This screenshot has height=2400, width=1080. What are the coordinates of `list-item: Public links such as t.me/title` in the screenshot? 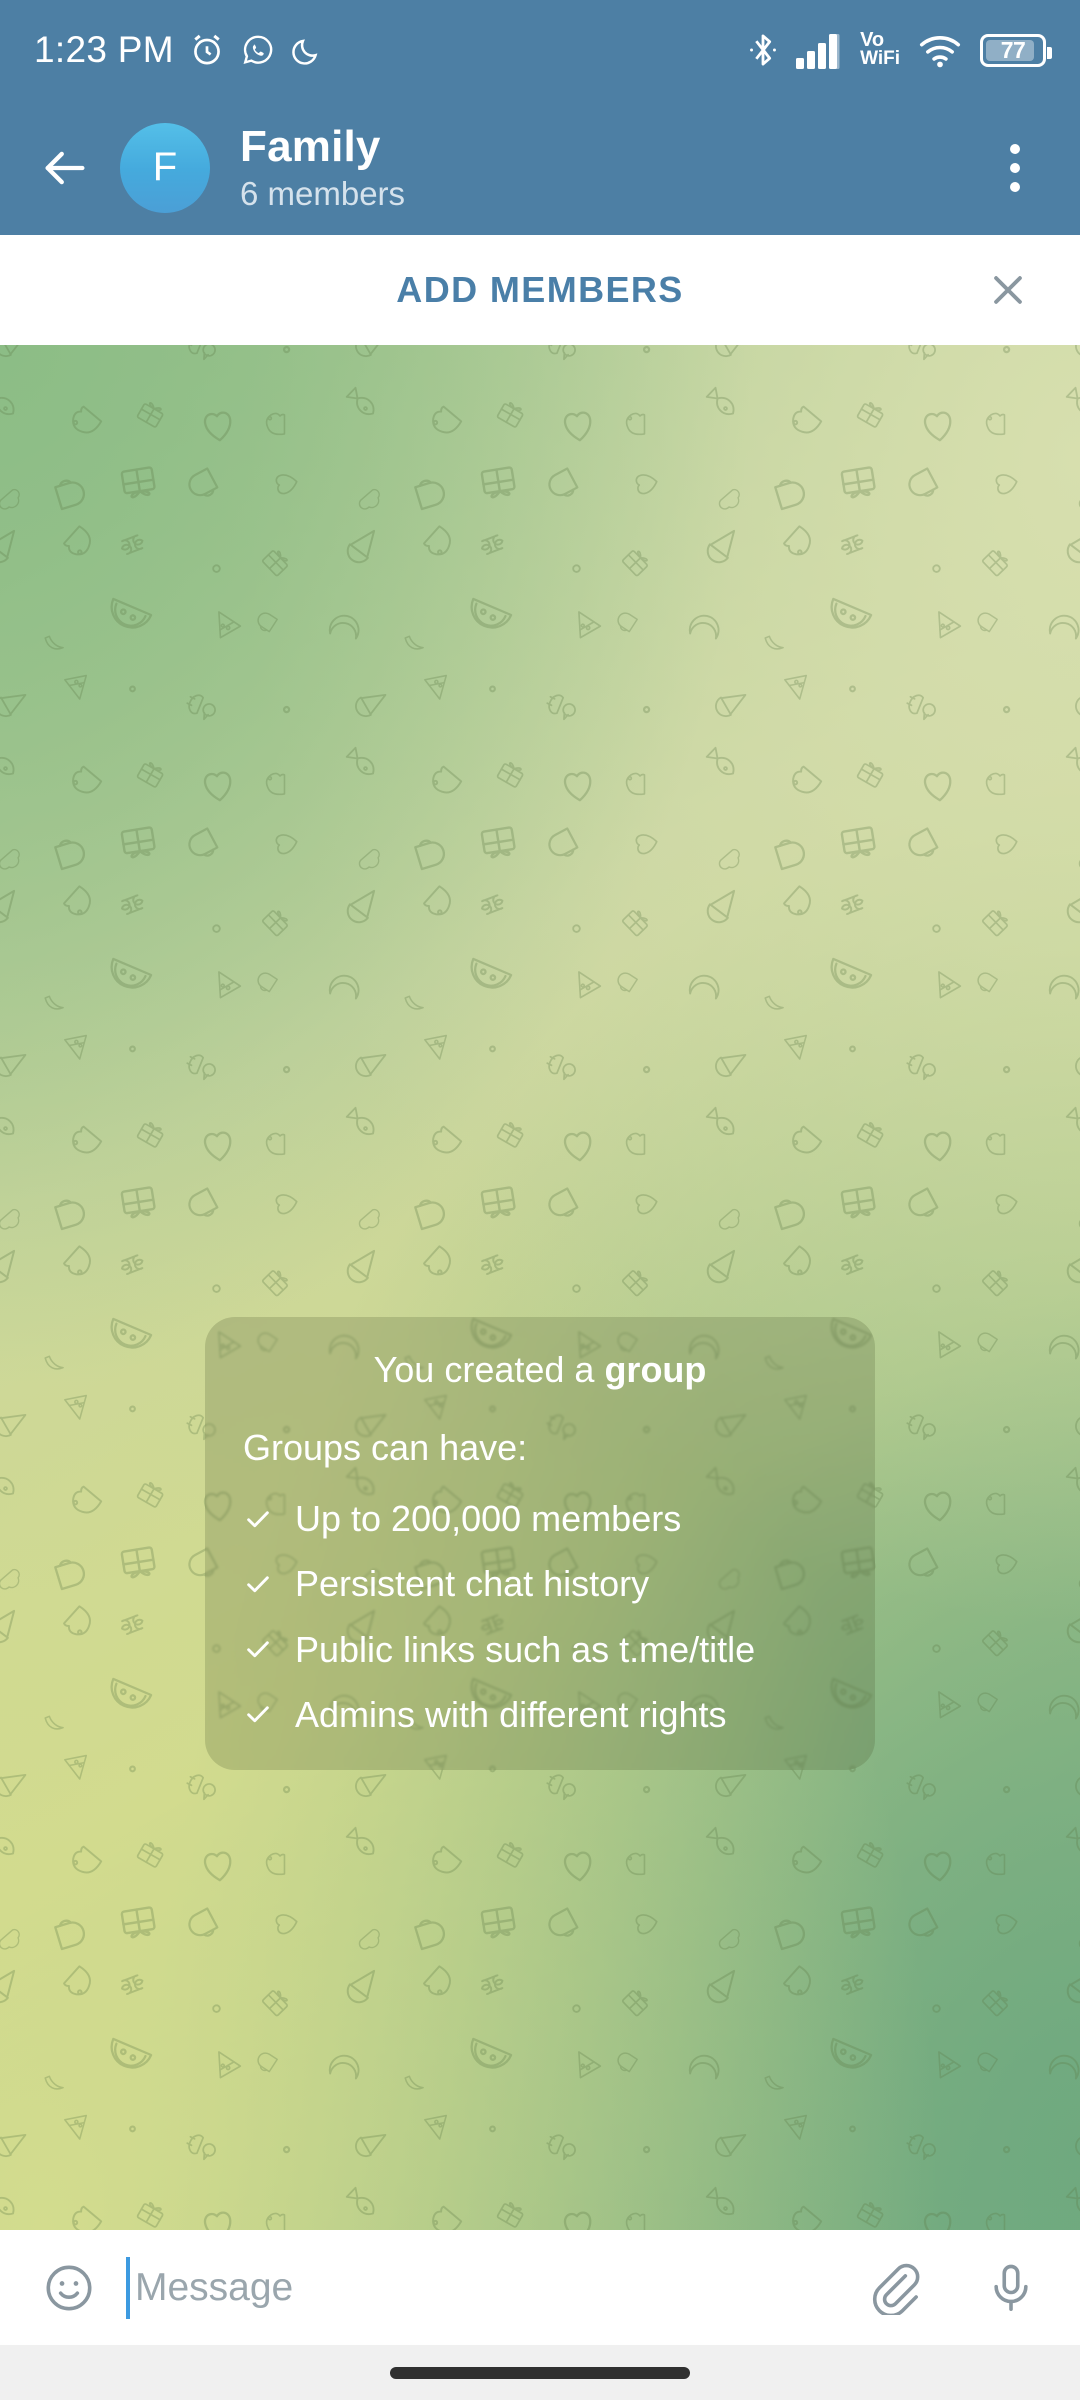 It's located at (540, 1649).